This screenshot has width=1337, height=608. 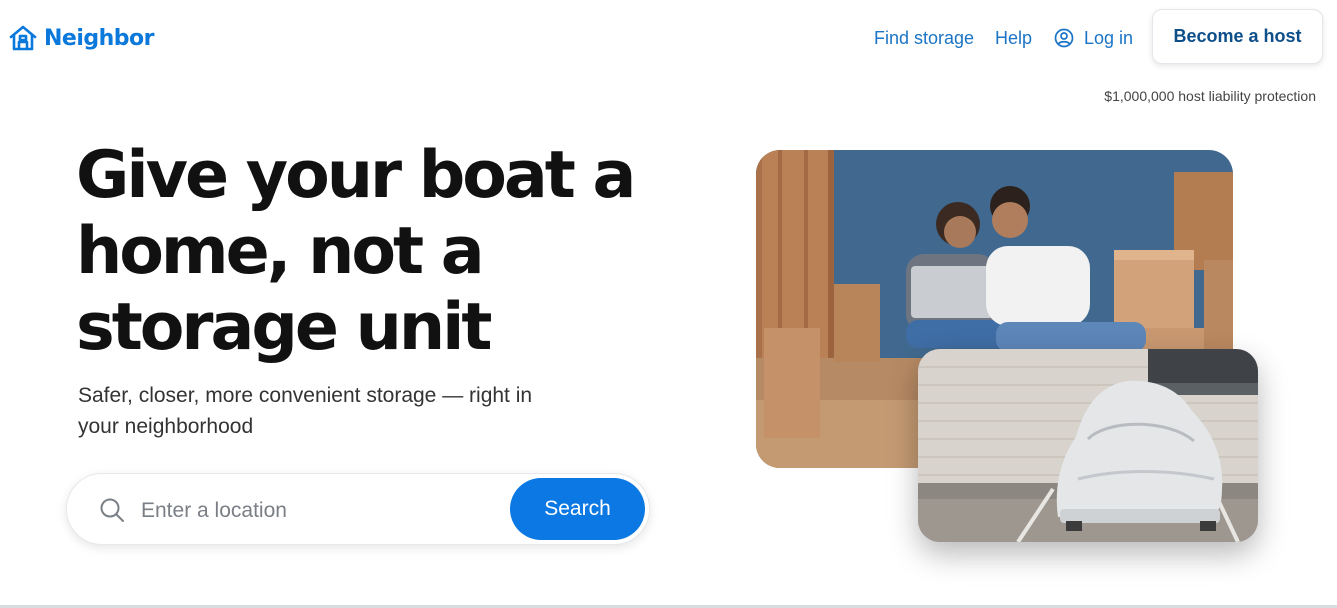 I want to click on become-host-button: Become a host, so click(x=1237, y=36).